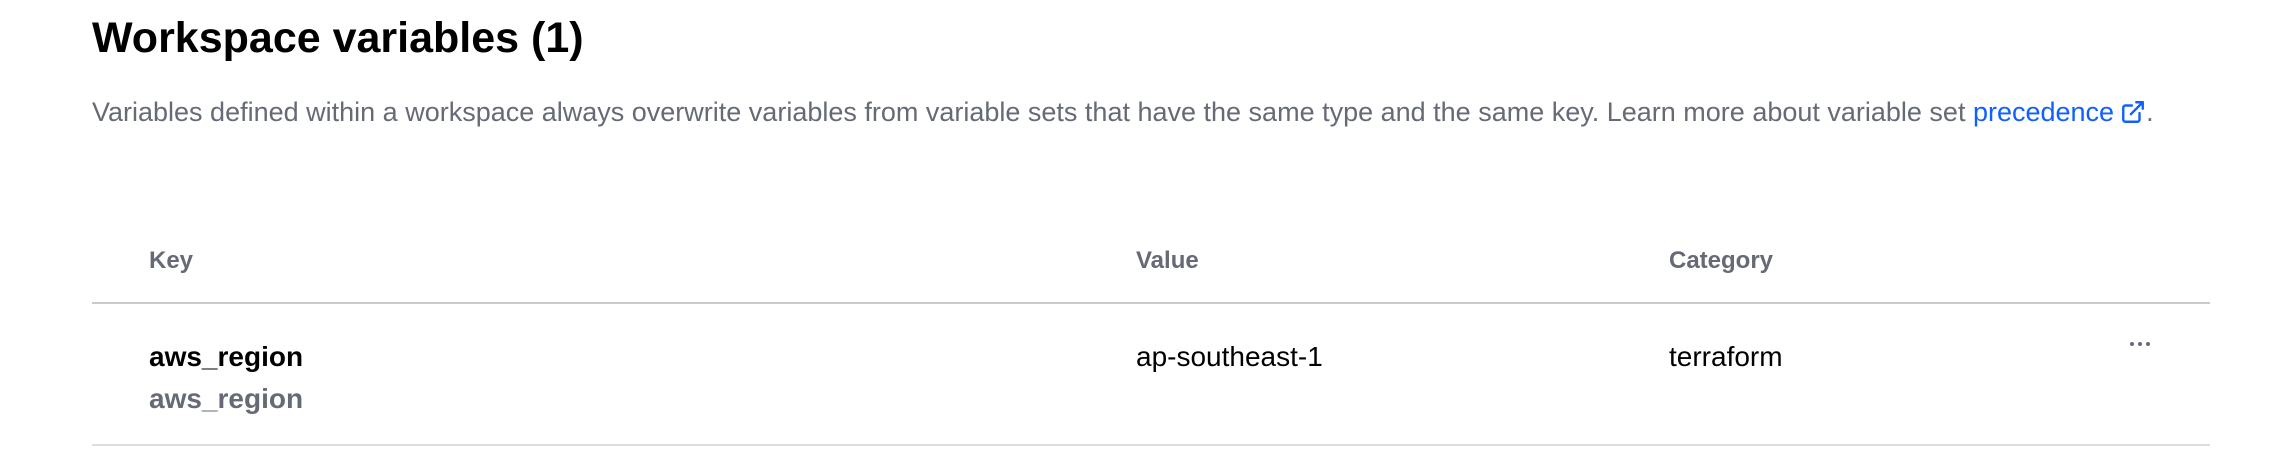 This screenshot has height=466, width=2284. Describe the element at coordinates (2150, 112) in the screenshot. I see `description-suffix: .` at that location.